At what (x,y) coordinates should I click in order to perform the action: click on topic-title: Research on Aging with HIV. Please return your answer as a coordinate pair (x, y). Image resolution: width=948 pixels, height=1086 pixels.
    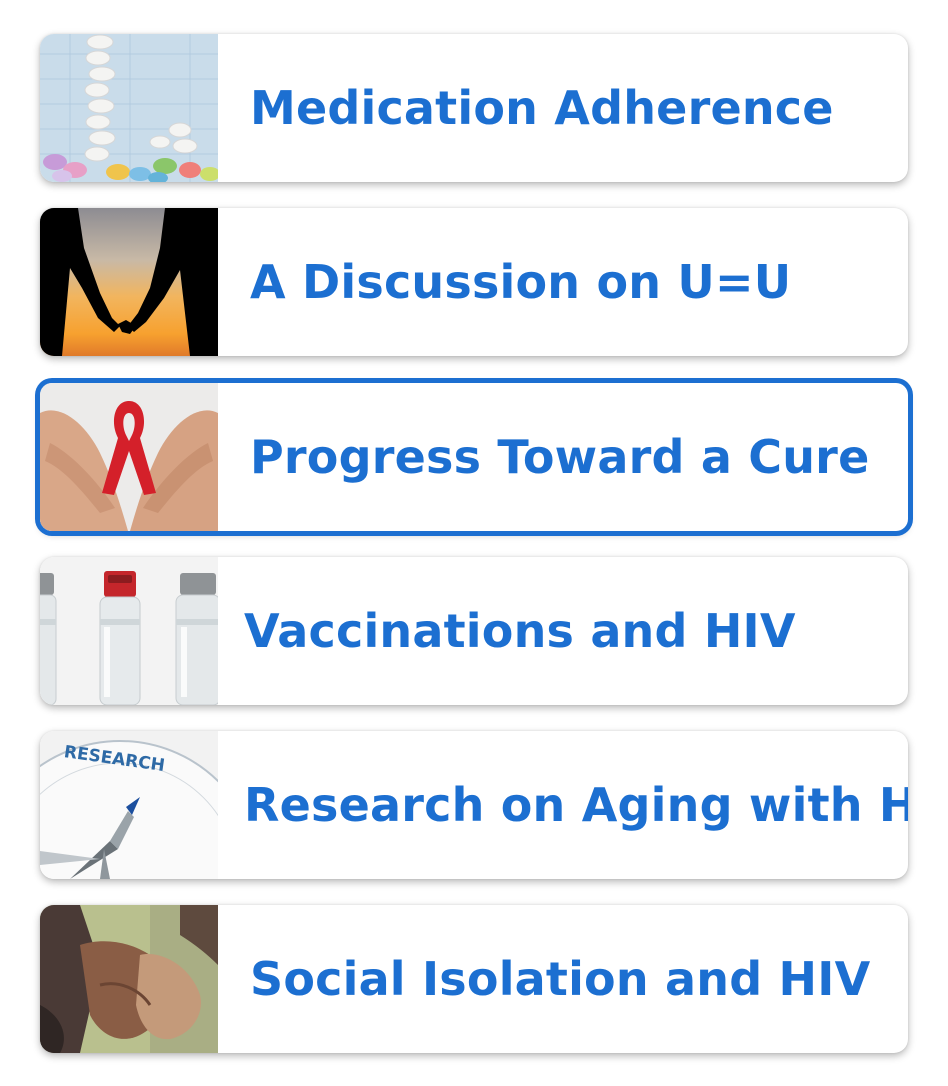
    Looking at the image, I should click on (576, 805).